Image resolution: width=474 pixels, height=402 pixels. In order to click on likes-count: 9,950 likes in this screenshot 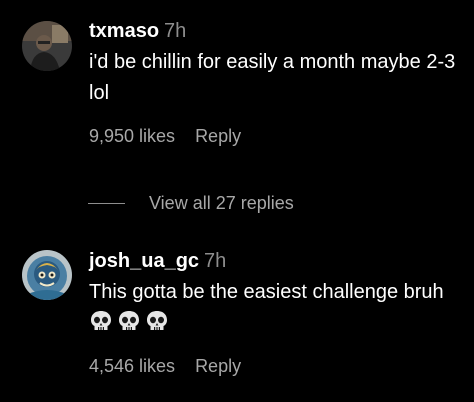, I will do `click(132, 136)`.